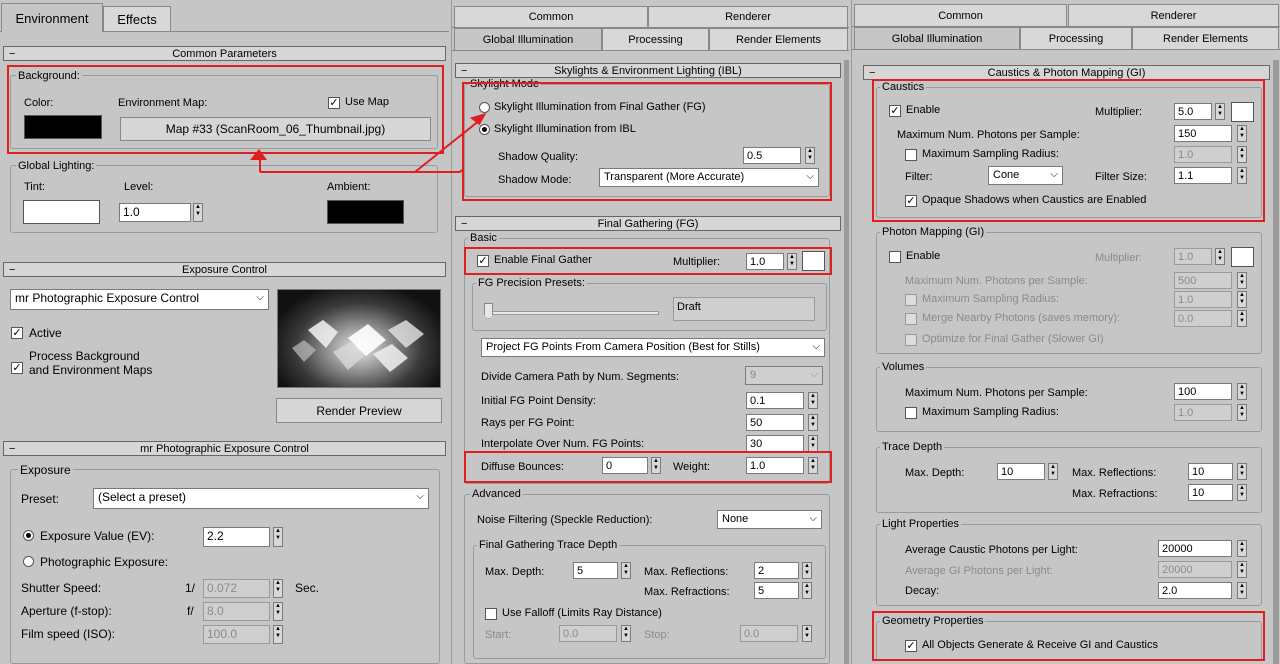  I want to click on rays-per-point-input: 50, so click(775, 422).